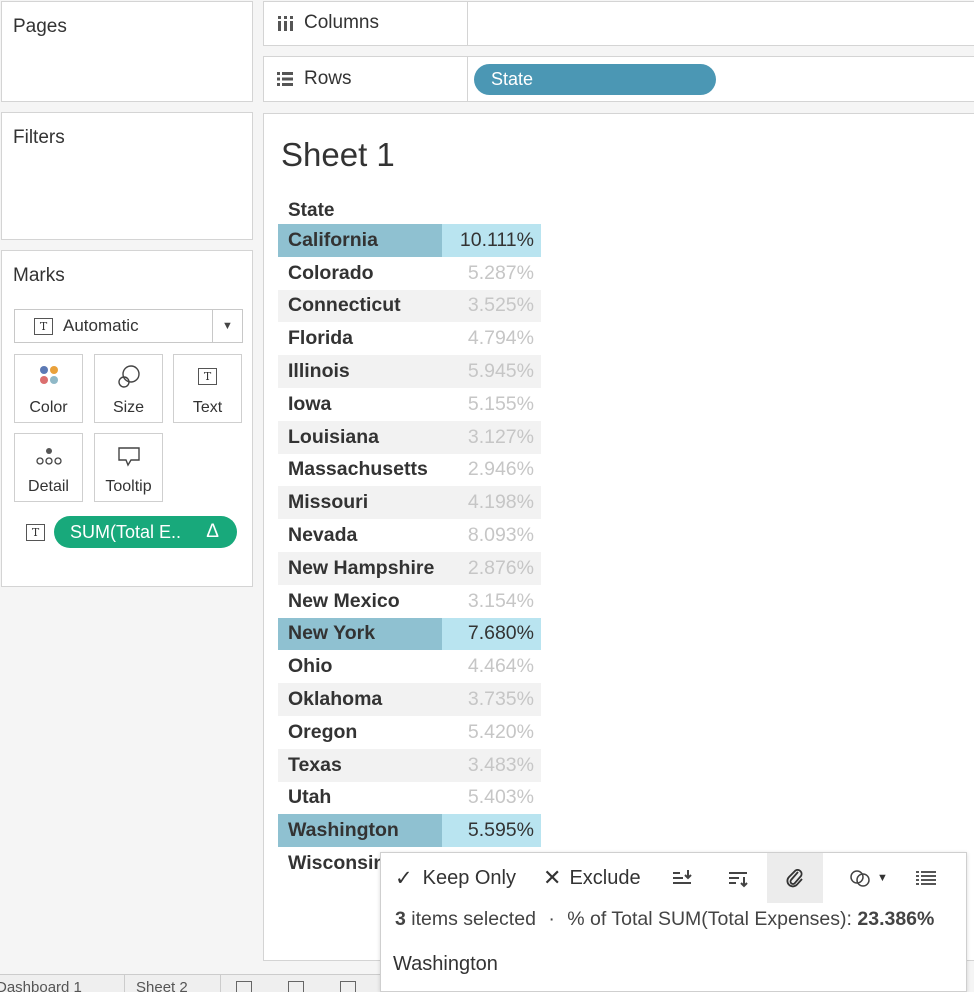  Describe the element at coordinates (58, 985) in the screenshot. I see `tab-dashboard-1: Dashboard 1` at that location.